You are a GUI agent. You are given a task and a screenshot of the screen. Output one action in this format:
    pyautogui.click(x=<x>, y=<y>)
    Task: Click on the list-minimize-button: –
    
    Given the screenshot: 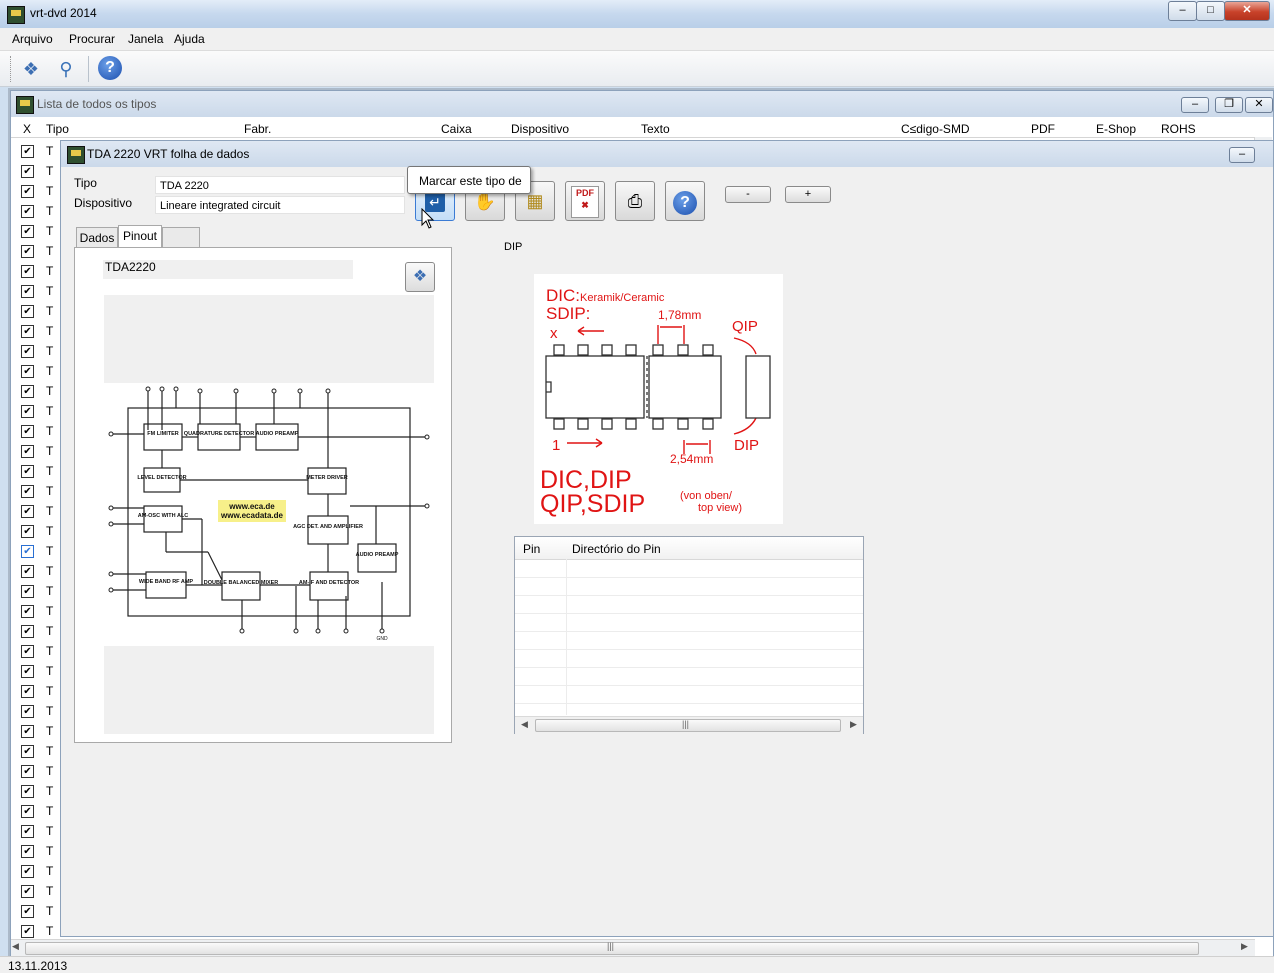 What is the action you would take?
    pyautogui.click(x=1195, y=105)
    